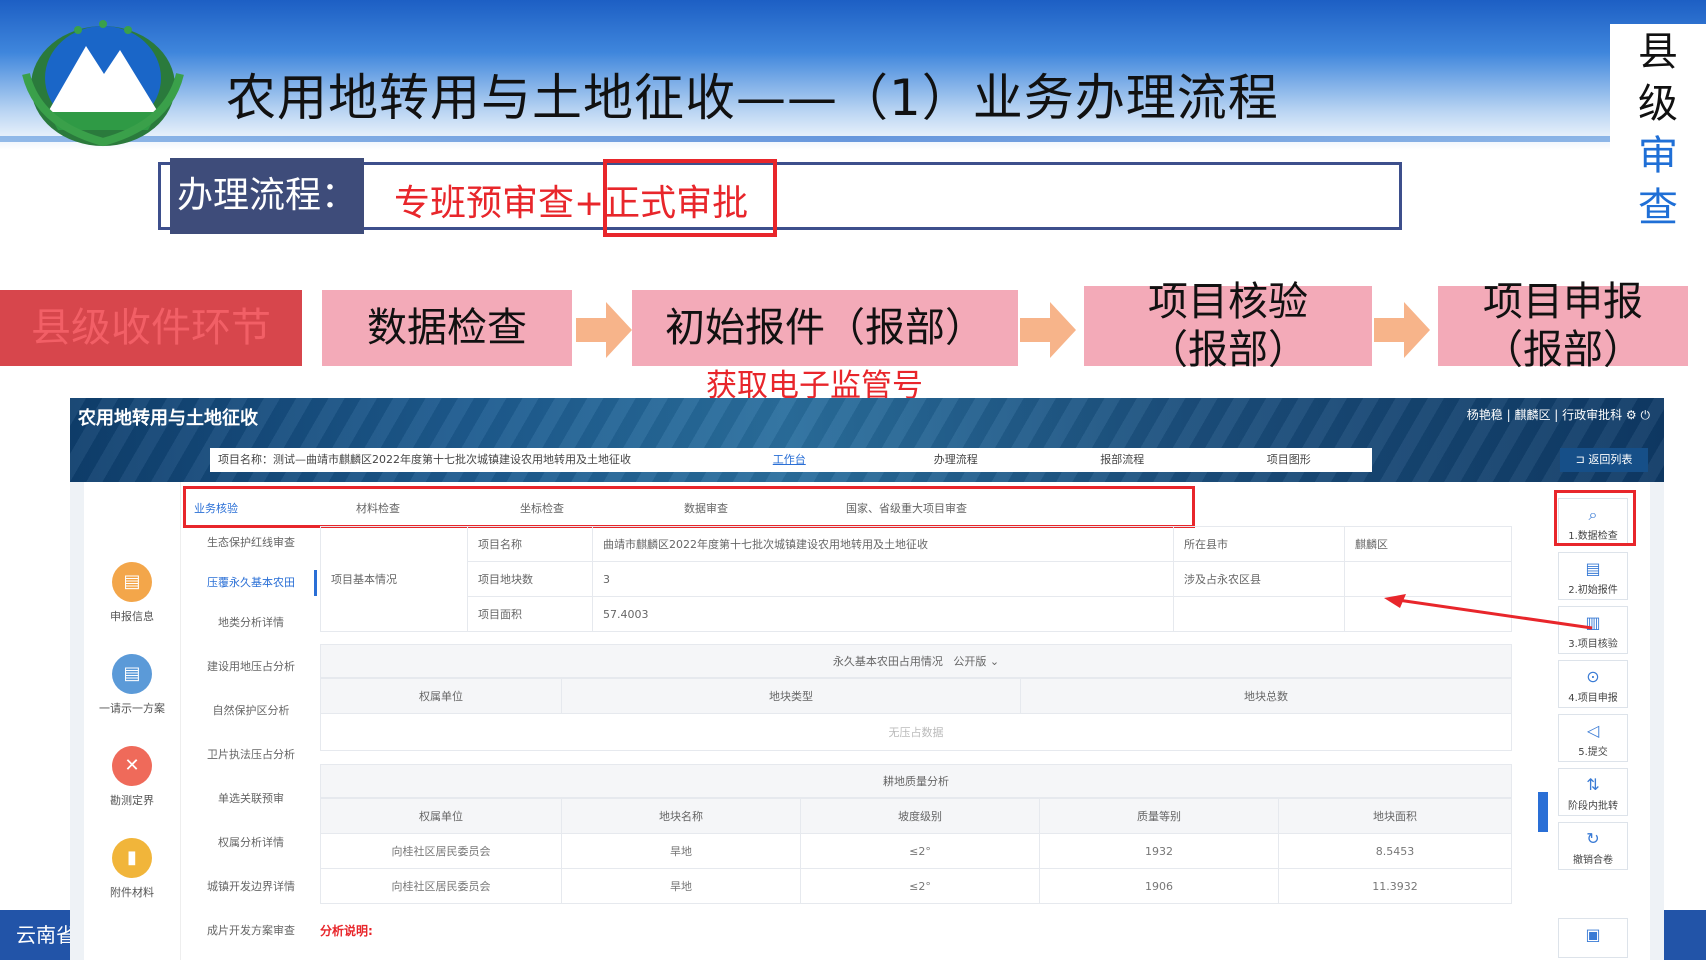 This screenshot has width=1706, height=960. What do you see at coordinates (132, 674) in the screenshot?
I see `file-icon: ▤` at bounding box center [132, 674].